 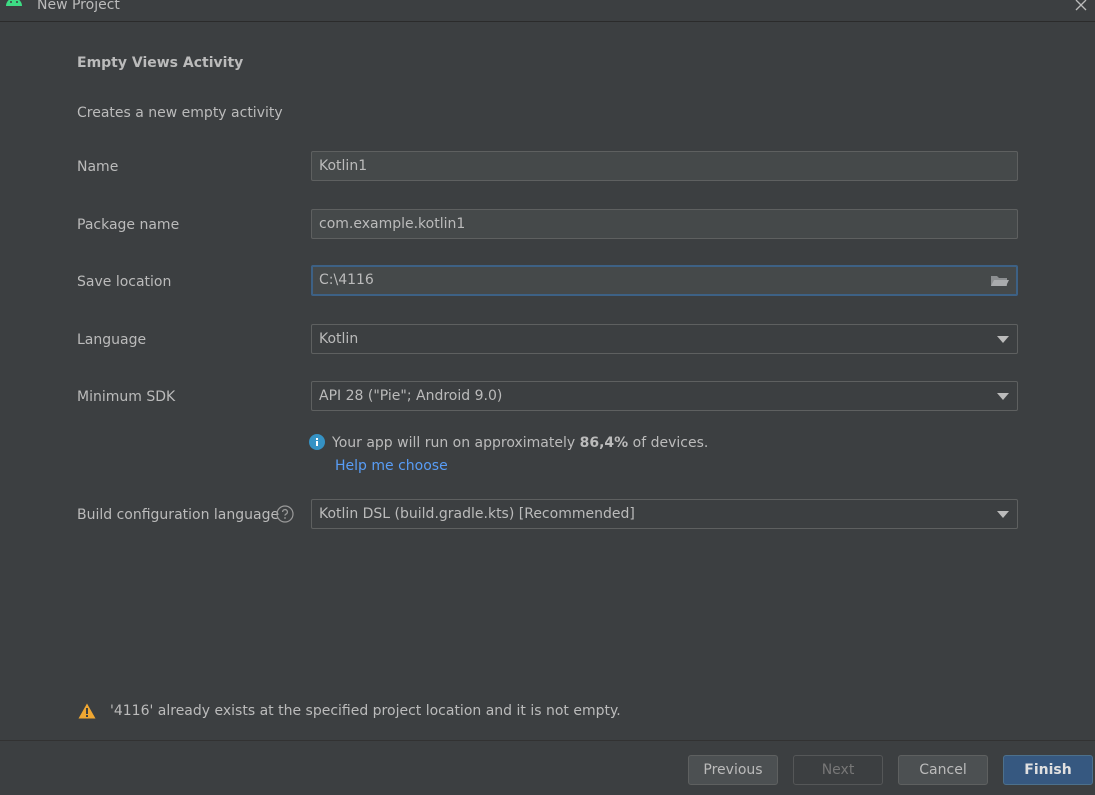 I want to click on window-title: New Project, so click(x=78, y=6).